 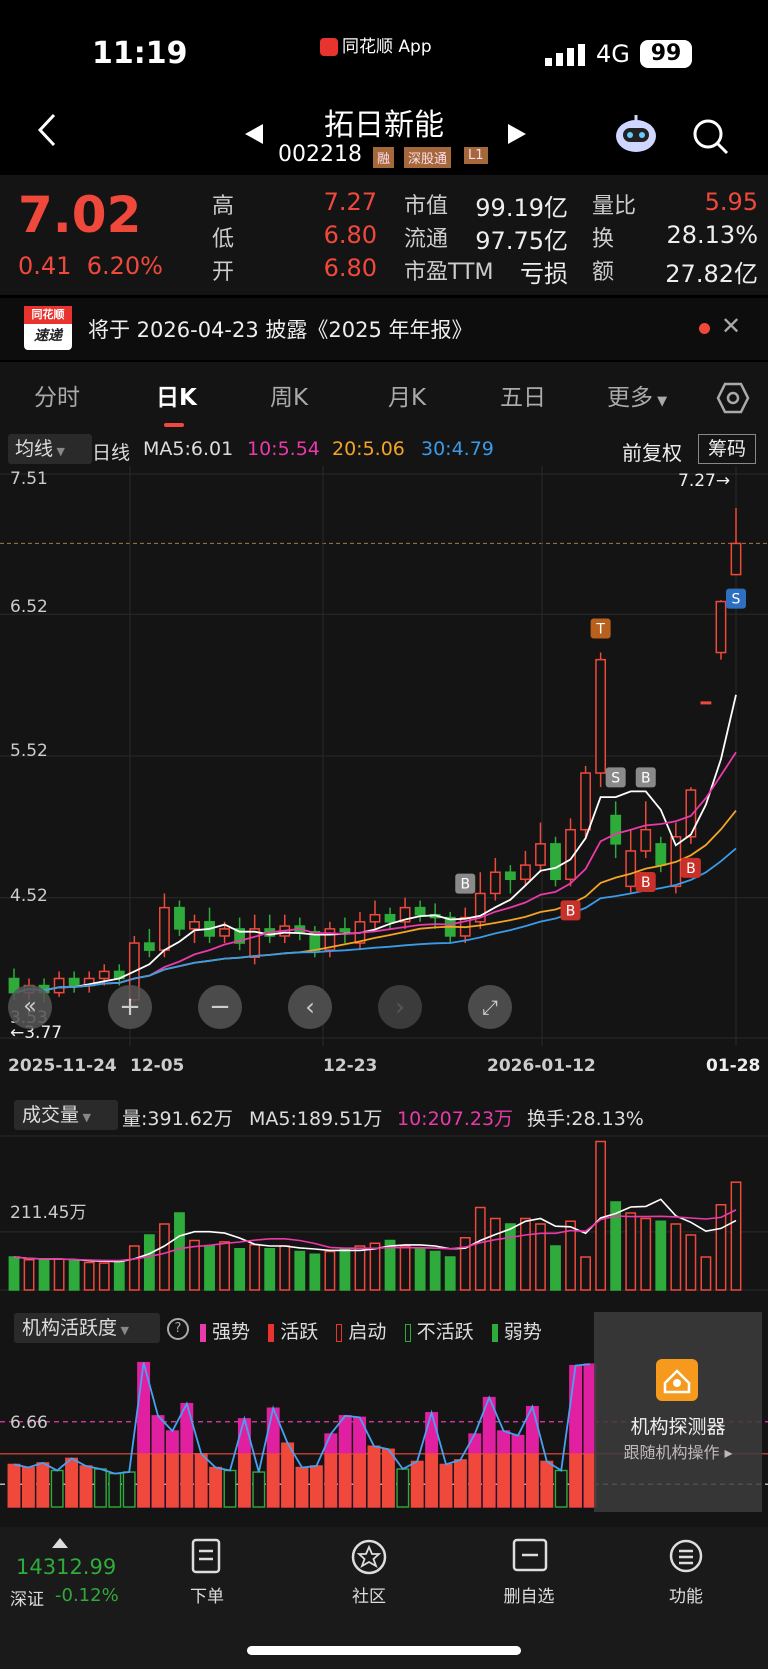 I want to click on chip-button: 筹码, so click(x=727, y=449).